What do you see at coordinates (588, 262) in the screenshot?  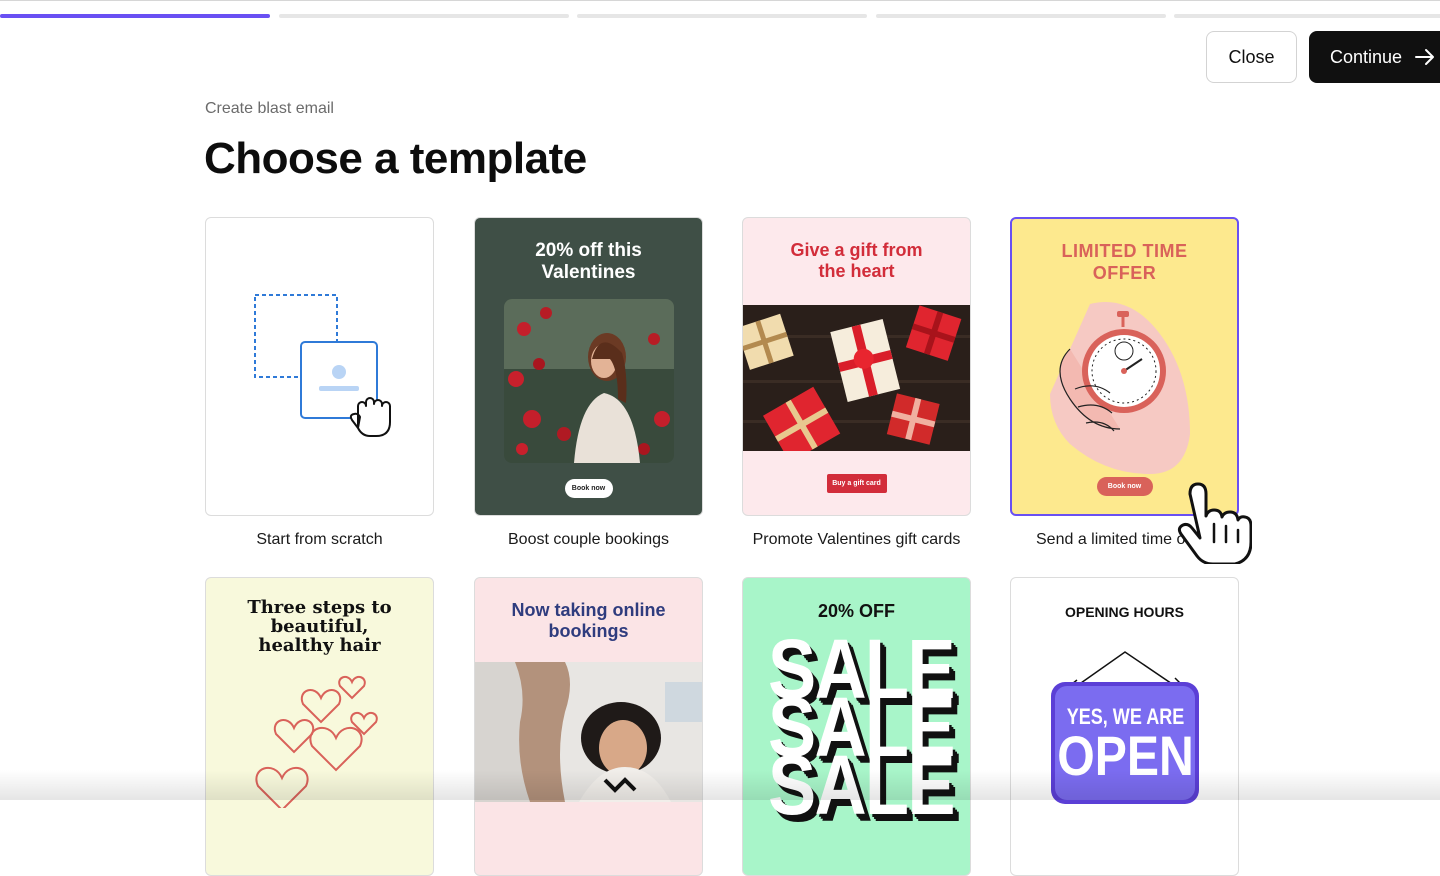 I see `template-heading: 20% off this Valentines` at bounding box center [588, 262].